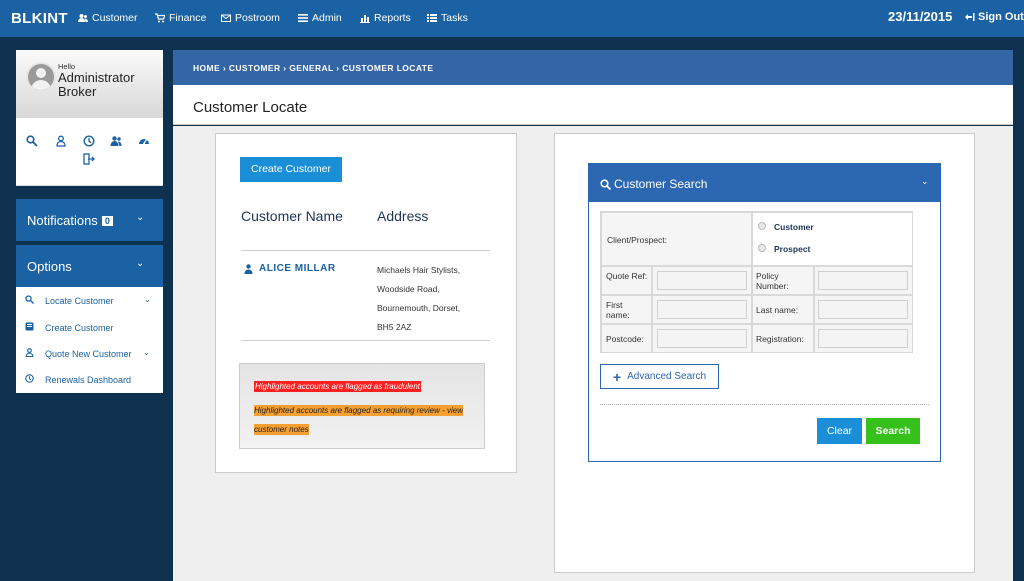 The width and height of the screenshot is (1024, 581). What do you see at coordinates (432, 18) in the screenshot?
I see `tasks-icon` at bounding box center [432, 18].